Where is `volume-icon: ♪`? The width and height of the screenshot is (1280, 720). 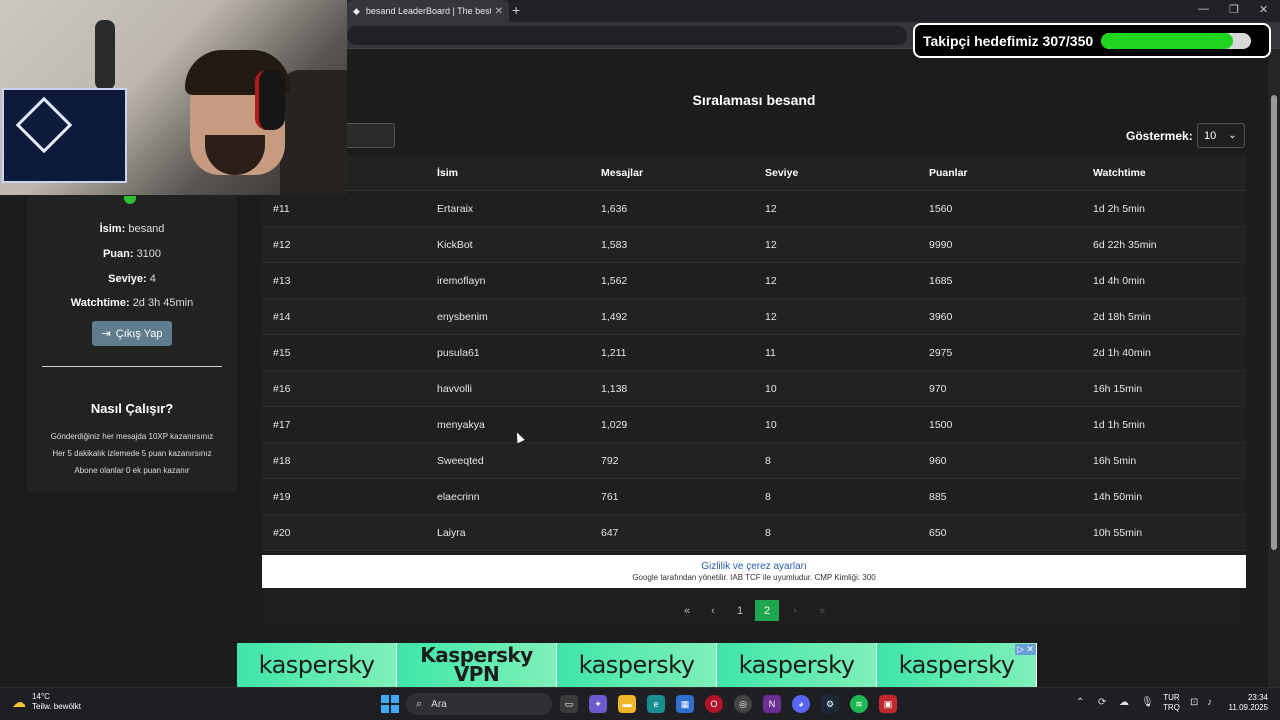
volume-icon: ♪ is located at coordinates (1209, 702).